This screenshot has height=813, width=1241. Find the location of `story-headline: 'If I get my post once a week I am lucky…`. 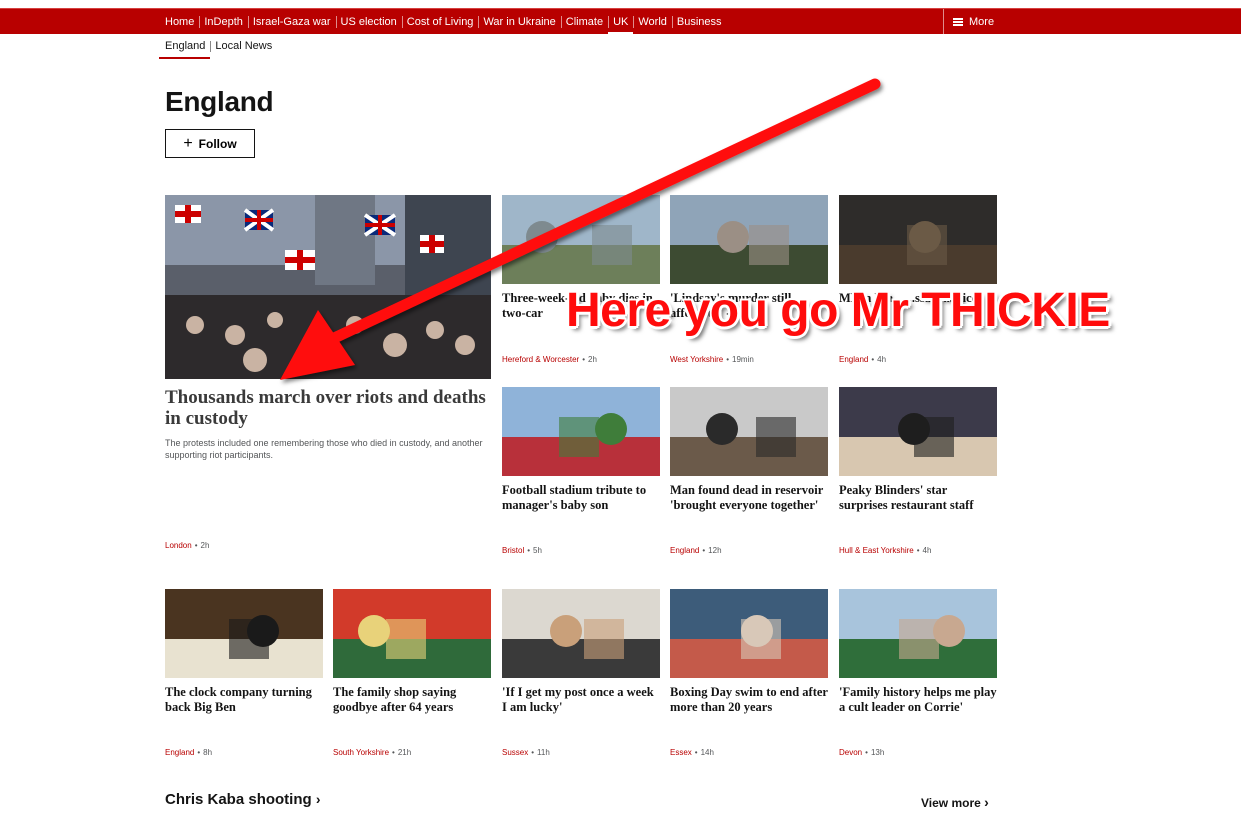

story-headline: 'If I get my post once a week I am lucky… is located at coordinates (581, 700).